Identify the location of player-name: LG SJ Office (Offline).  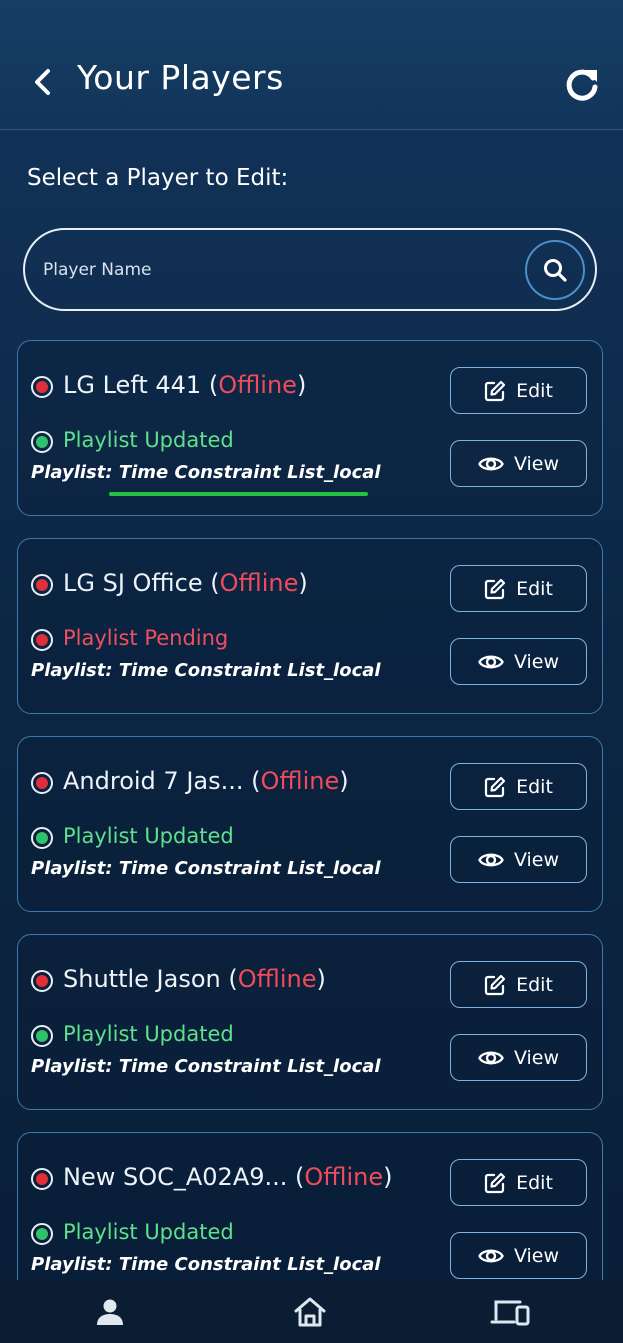
(185, 583).